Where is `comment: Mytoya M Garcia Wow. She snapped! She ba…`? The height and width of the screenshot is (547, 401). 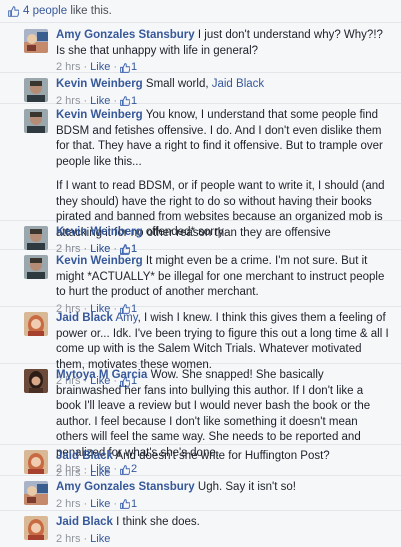
comment: Mytoya M Garcia Wow. She snapped! She ba… is located at coordinates (200, 404).